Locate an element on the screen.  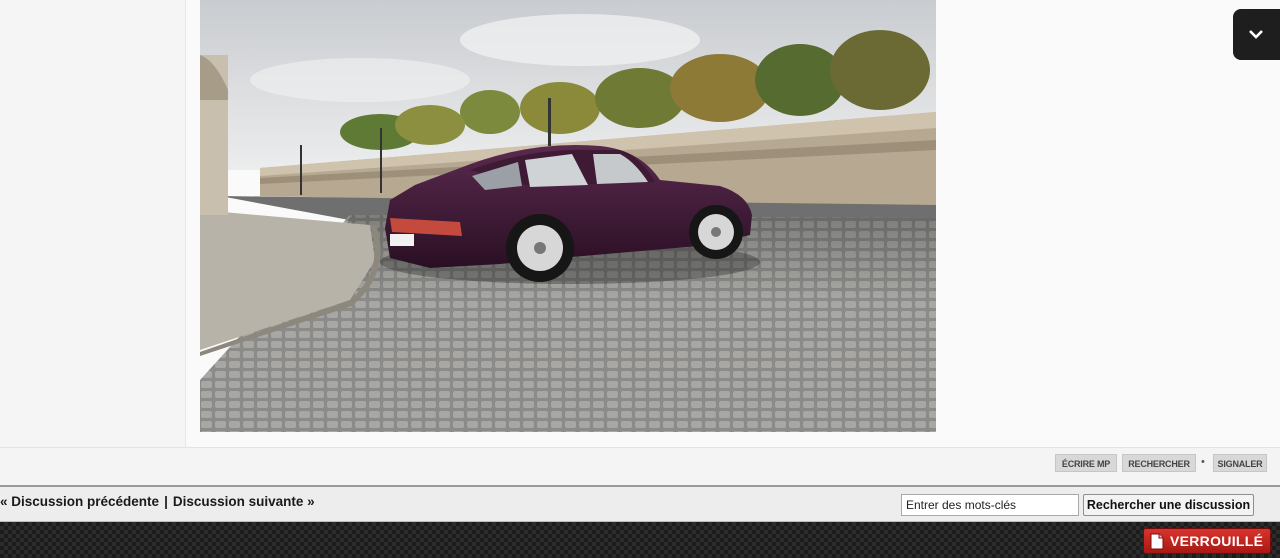
next-thread-link: Discussion suivante » is located at coordinates (244, 501).